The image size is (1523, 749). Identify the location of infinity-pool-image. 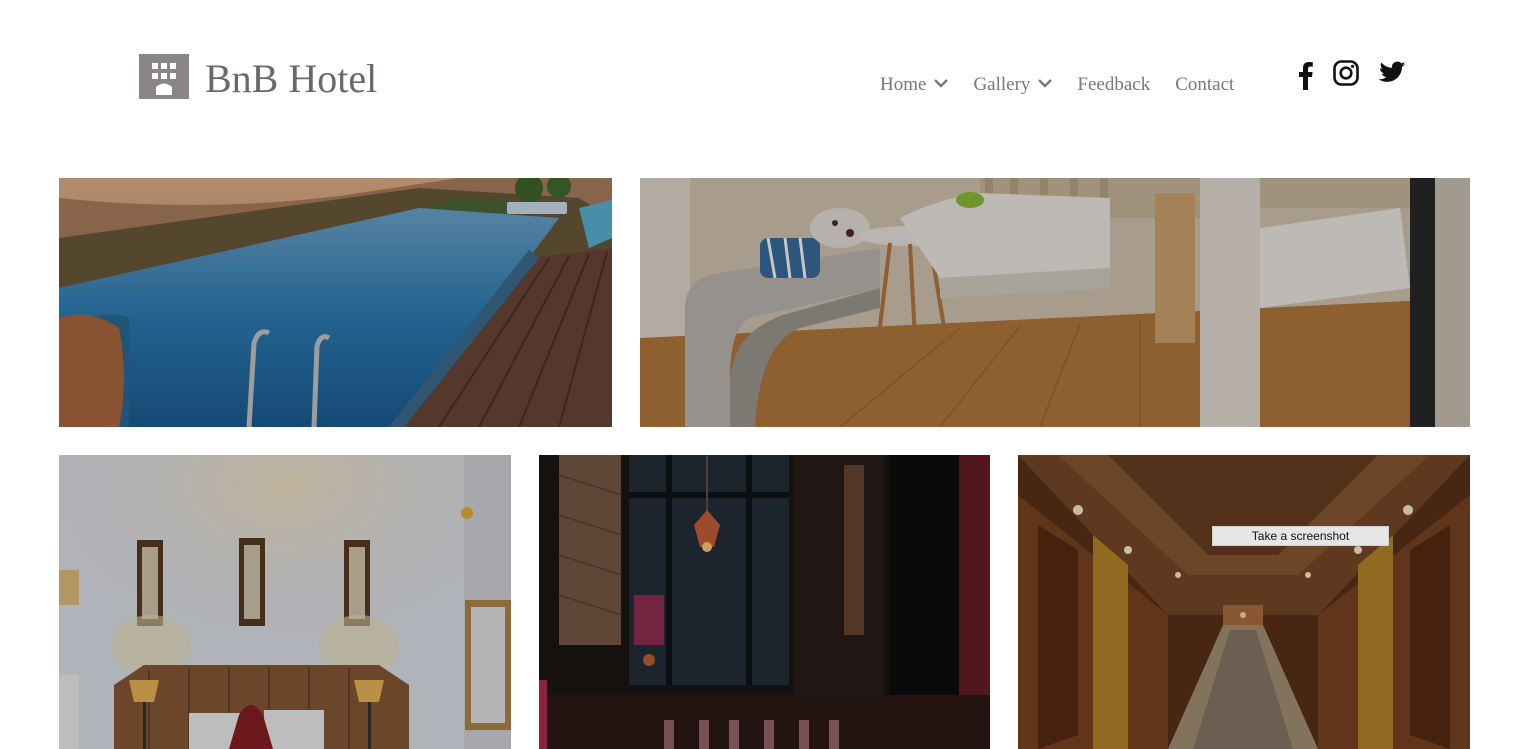
(335, 302).